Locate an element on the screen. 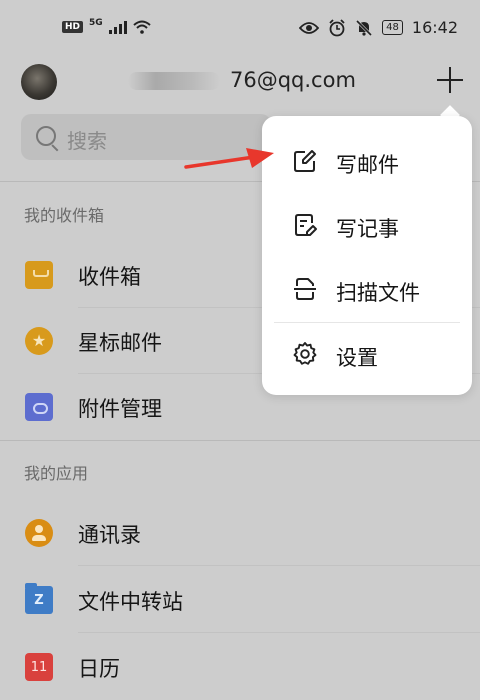  search-placeholder: 搜索 is located at coordinates (87, 141).